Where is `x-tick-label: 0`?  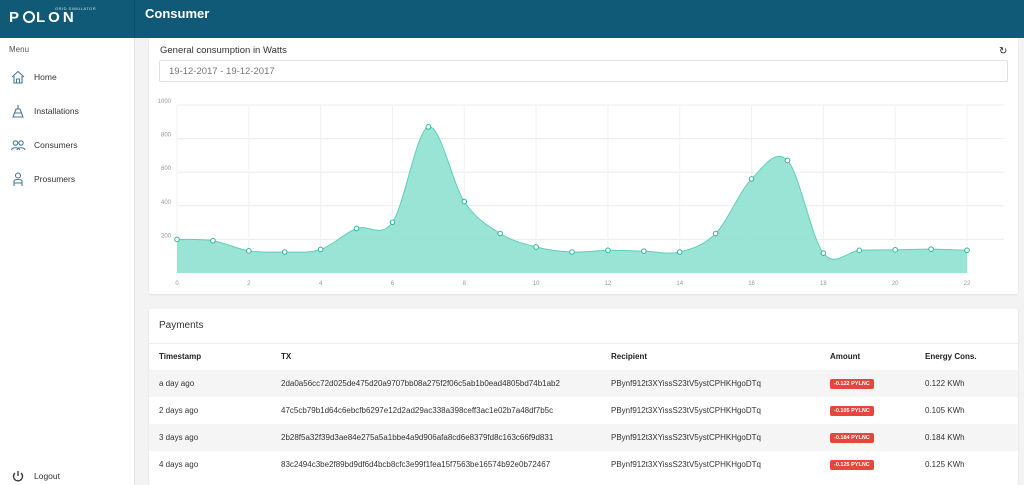
x-tick-label: 0 is located at coordinates (177, 284).